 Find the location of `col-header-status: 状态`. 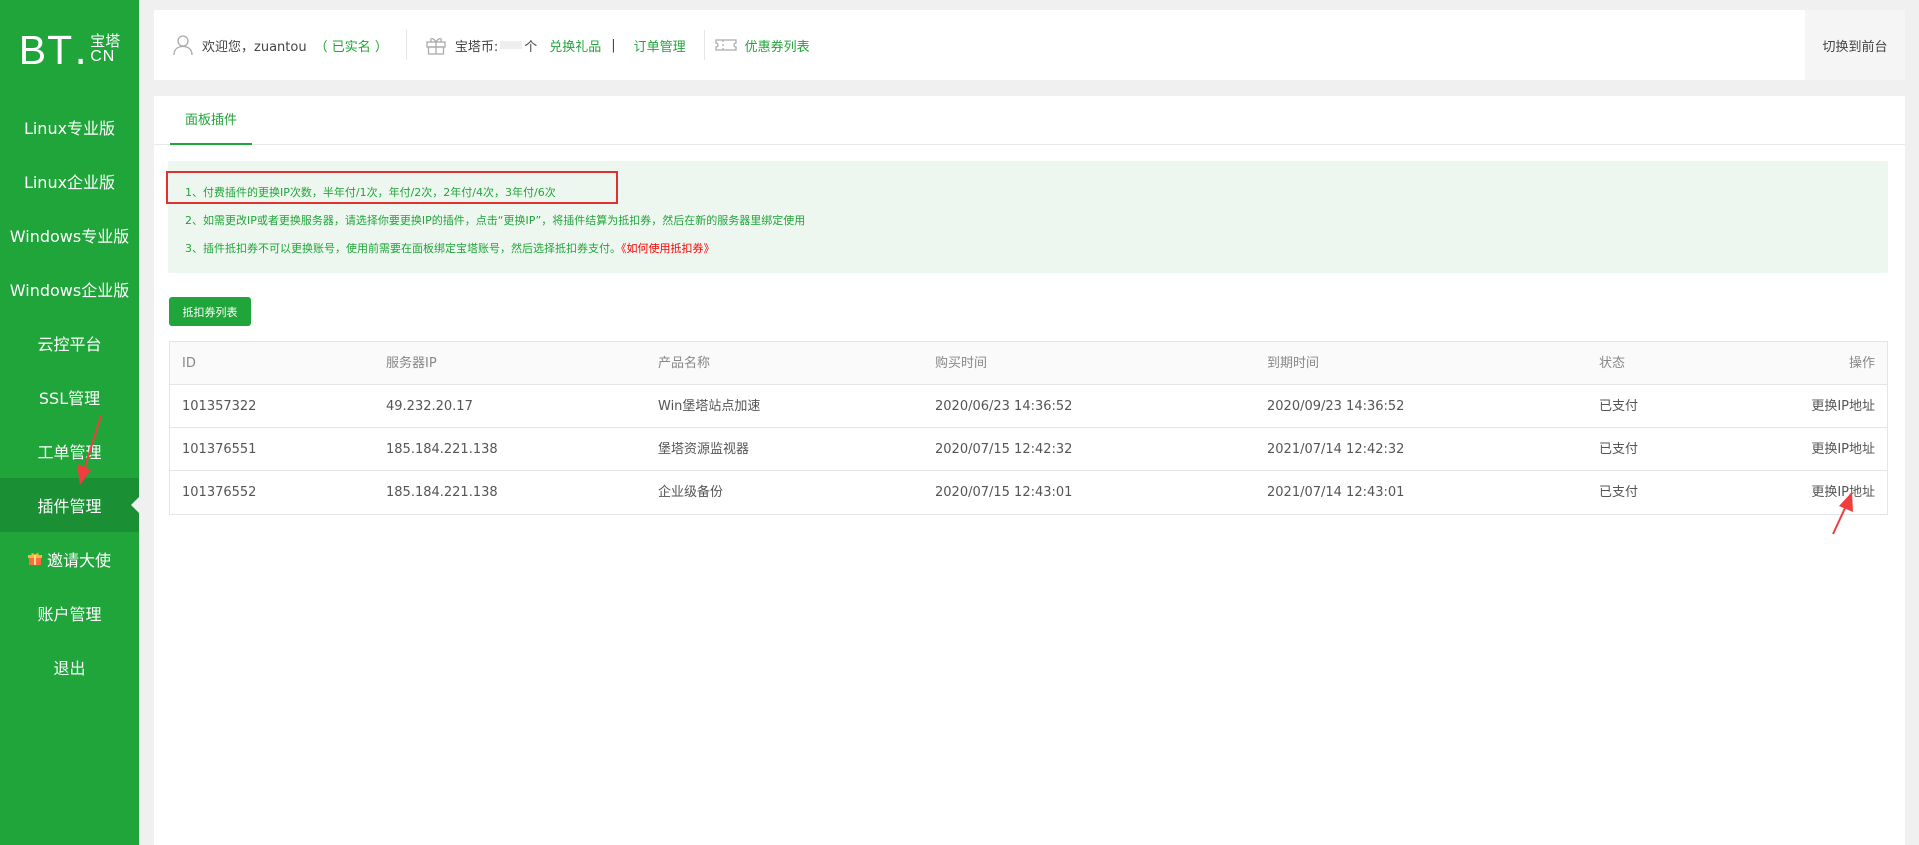

col-header-status: 状态 is located at coordinates (1612, 363).